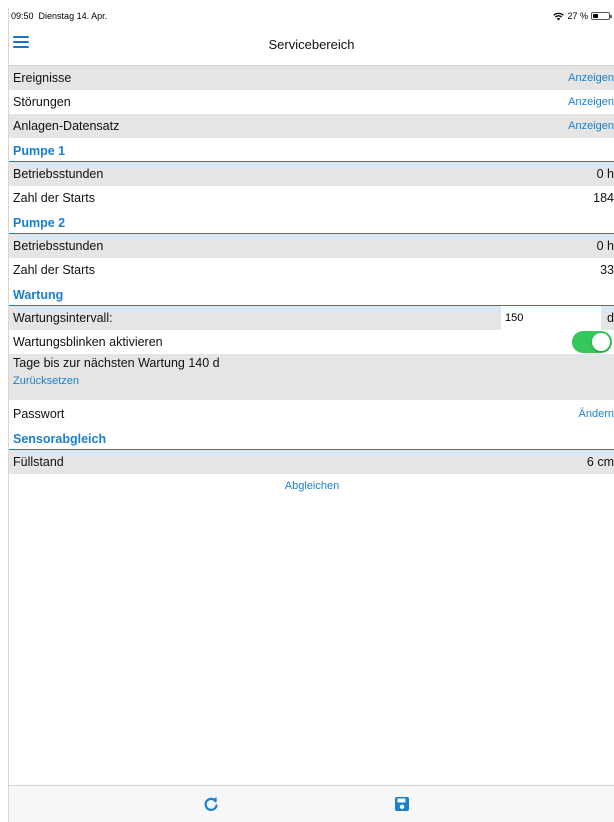  Describe the element at coordinates (88, 342) in the screenshot. I see `blink-label: Wartungsblinken aktivieren` at that location.